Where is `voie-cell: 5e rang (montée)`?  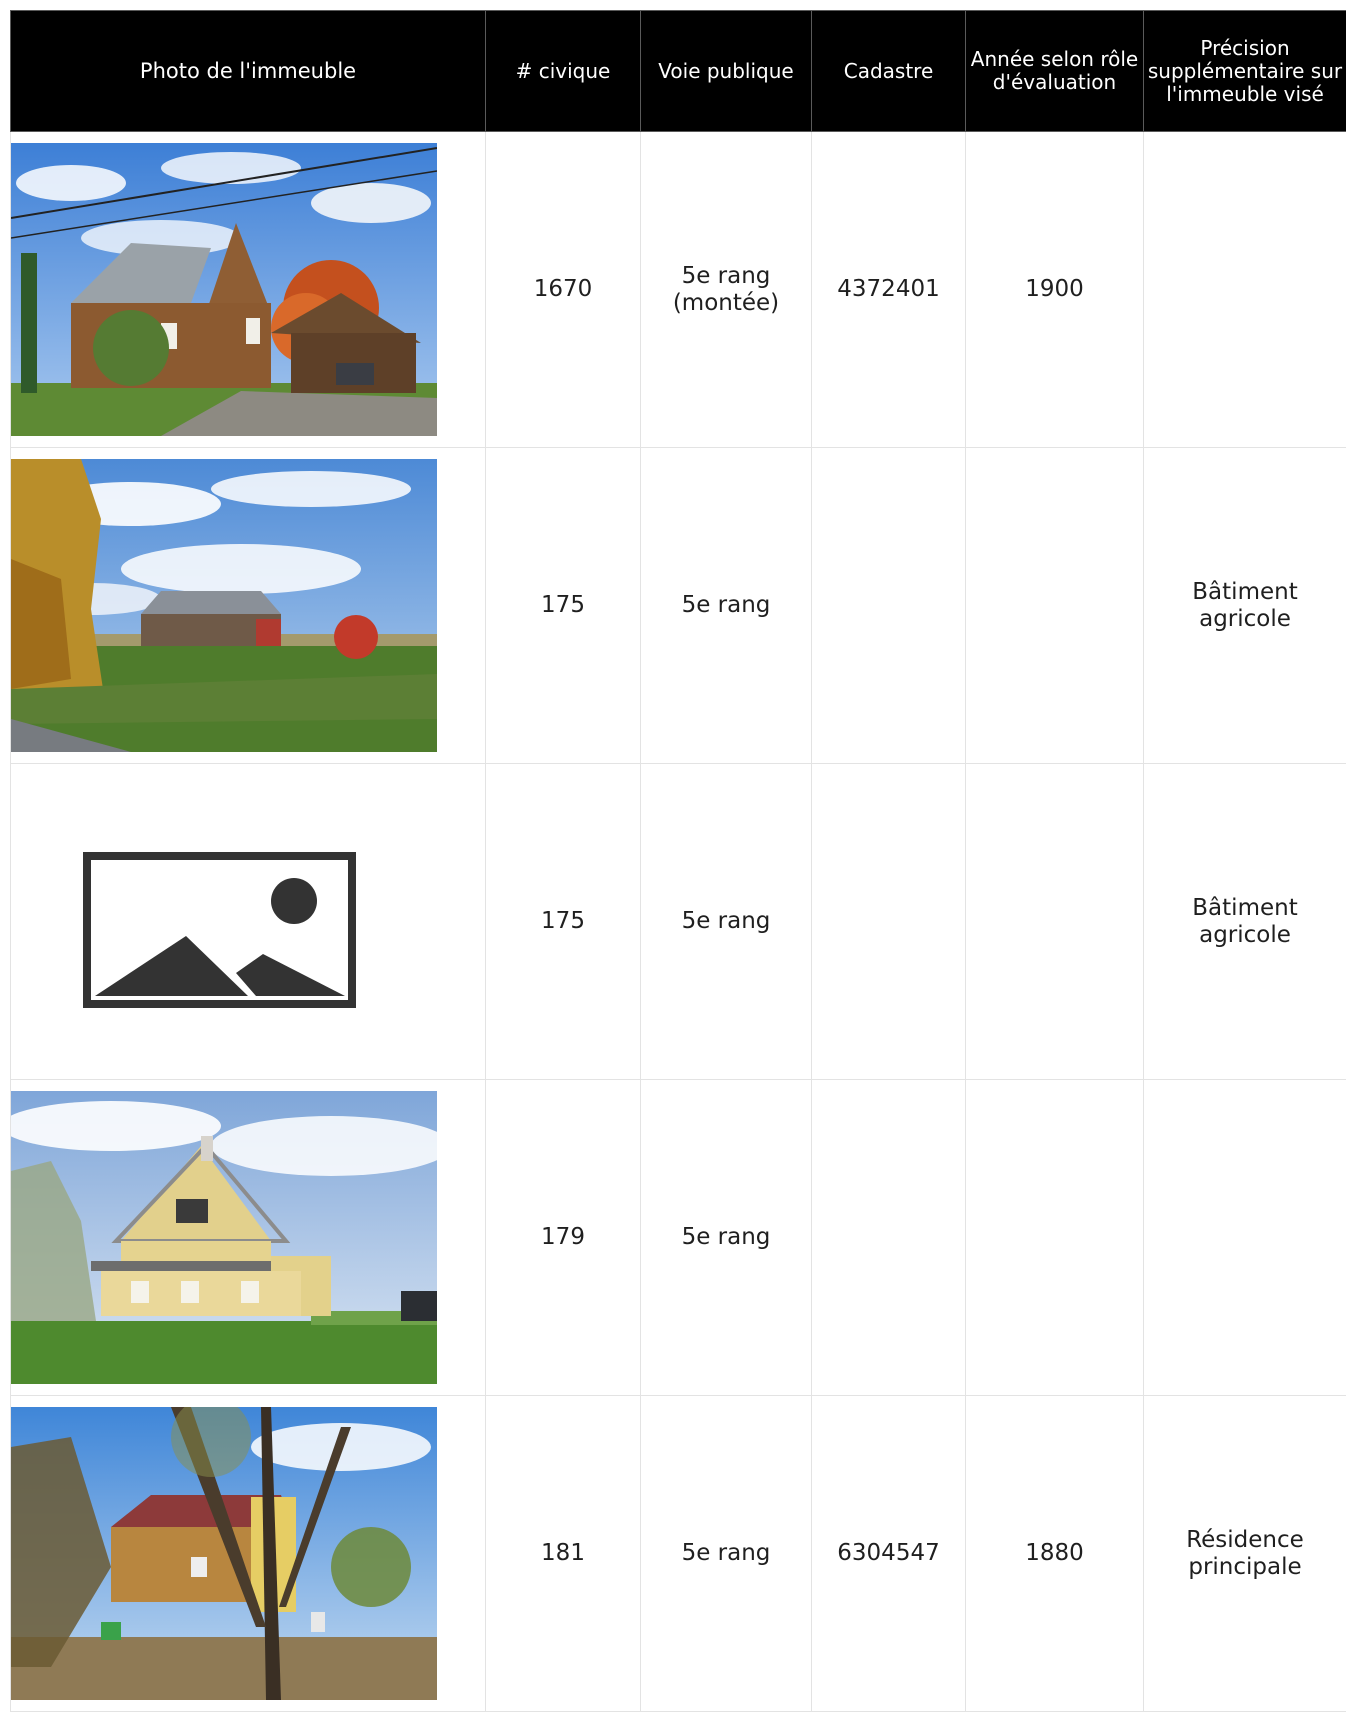
voie-cell: 5e rang (montée) is located at coordinates (726, 289).